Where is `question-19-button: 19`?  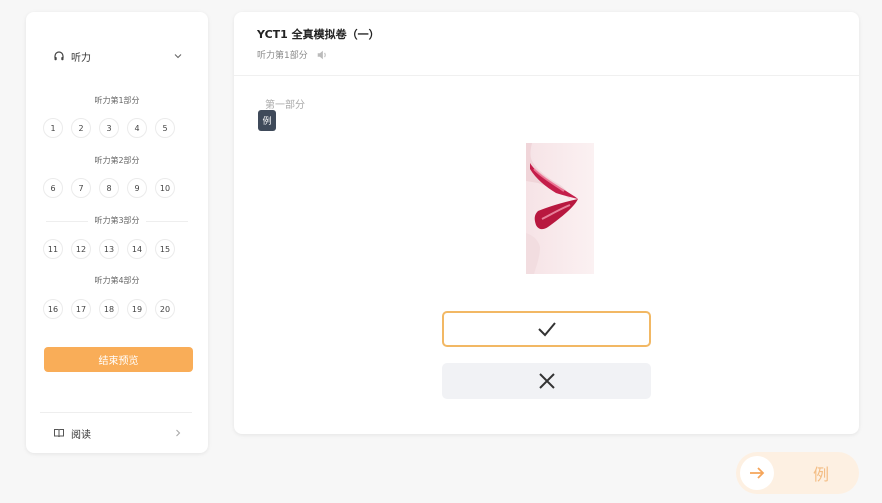
question-19-button: 19 is located at coordinates (137, 309).